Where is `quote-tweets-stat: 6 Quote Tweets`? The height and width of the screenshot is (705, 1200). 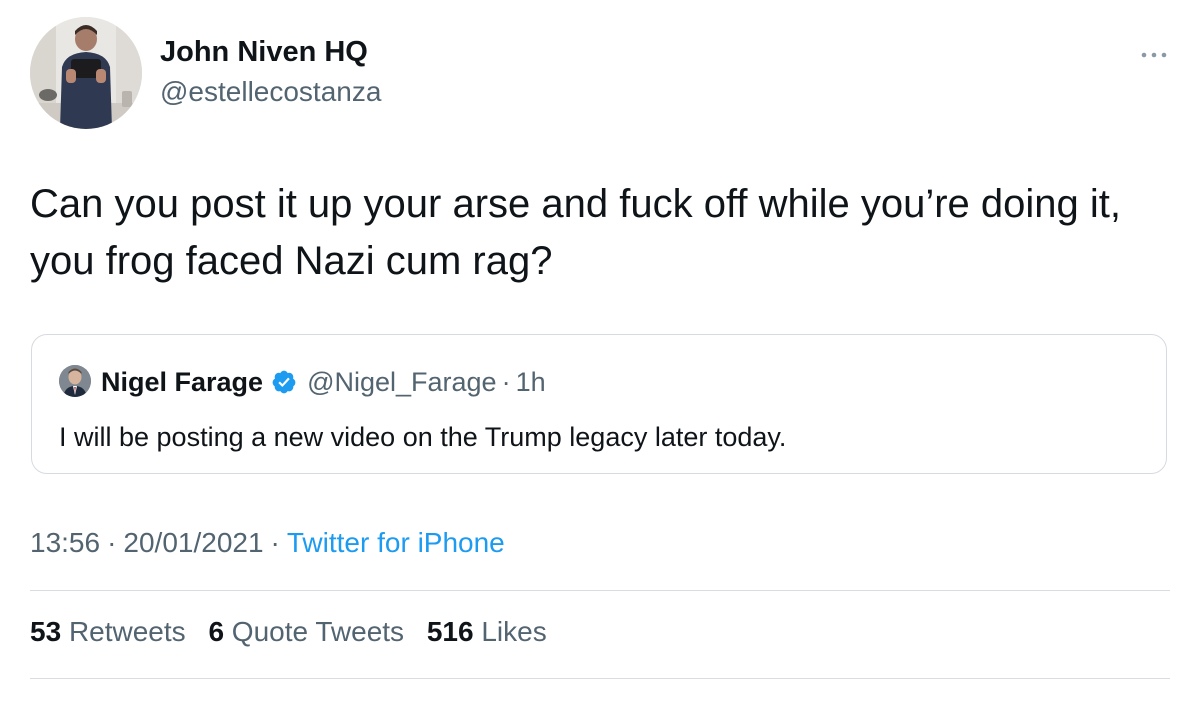 quote-tweets-stat: 6 Quote Tweets is located at coordinates (306, 631).